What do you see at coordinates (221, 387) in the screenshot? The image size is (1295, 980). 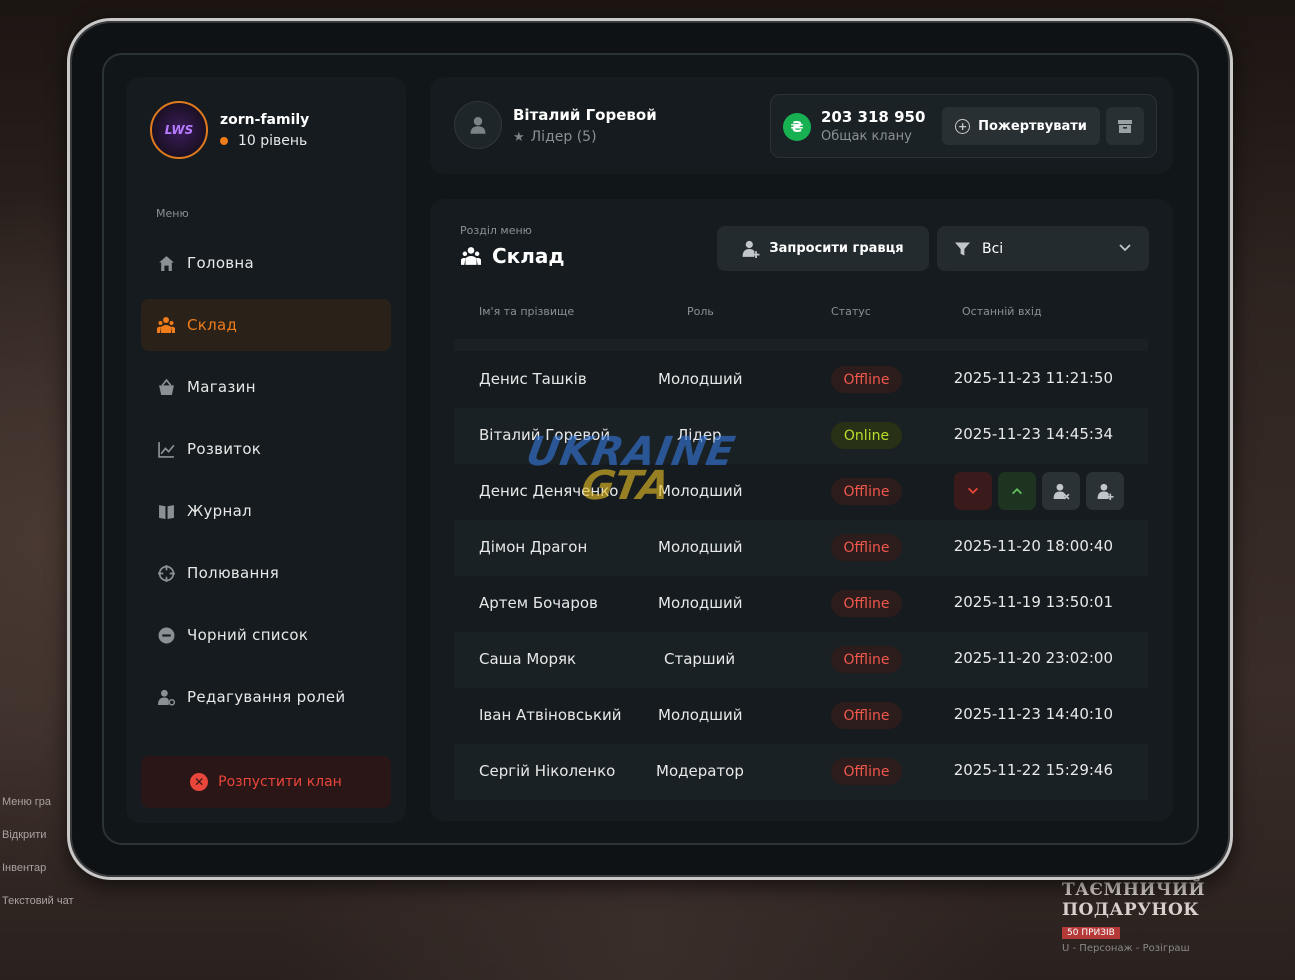 I see `sidebar-item-label: Магазин` at bounding box center [221, 387].